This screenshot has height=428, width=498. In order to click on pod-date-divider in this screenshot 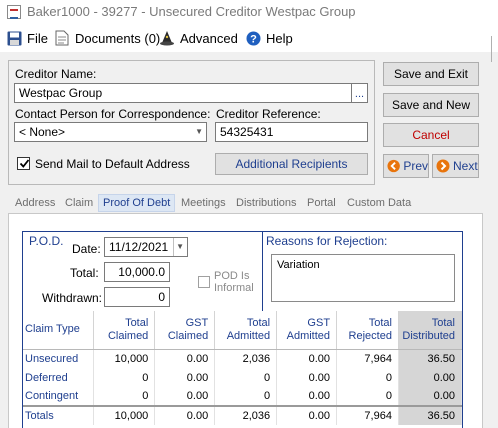, I will do `click(173, 247)`.